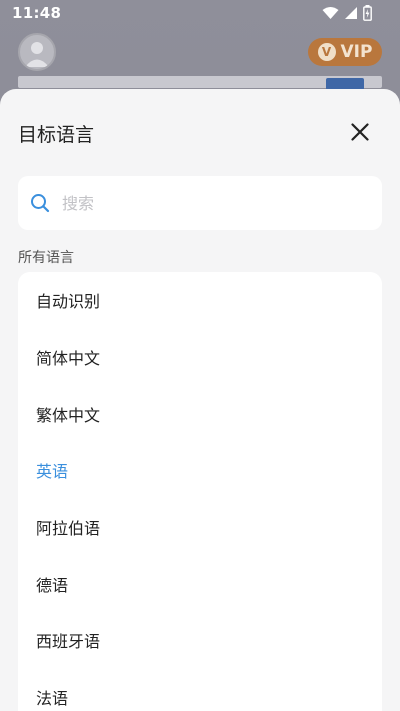  I want to click on sheet-title: 目标语言, so click(56, 135).